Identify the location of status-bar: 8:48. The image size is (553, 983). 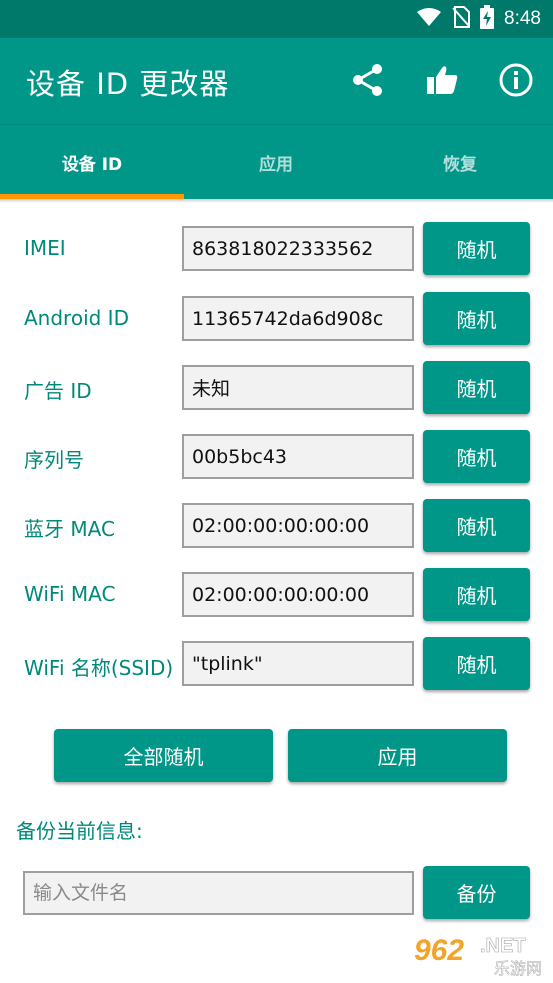
(276, 19).